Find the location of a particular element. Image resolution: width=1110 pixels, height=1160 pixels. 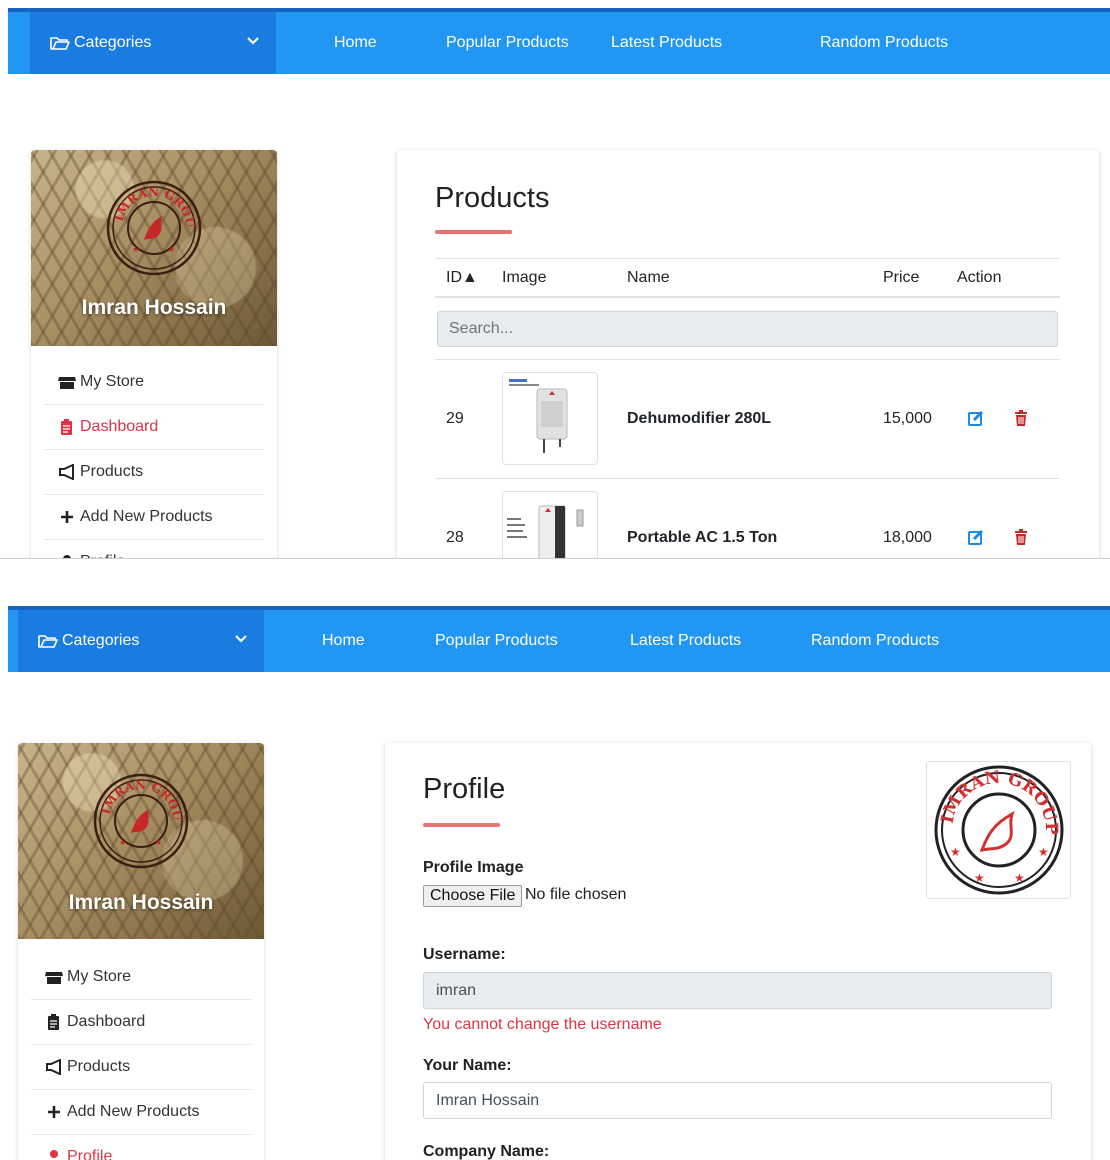

screenshot-divider is located at coordinates (555, 558).